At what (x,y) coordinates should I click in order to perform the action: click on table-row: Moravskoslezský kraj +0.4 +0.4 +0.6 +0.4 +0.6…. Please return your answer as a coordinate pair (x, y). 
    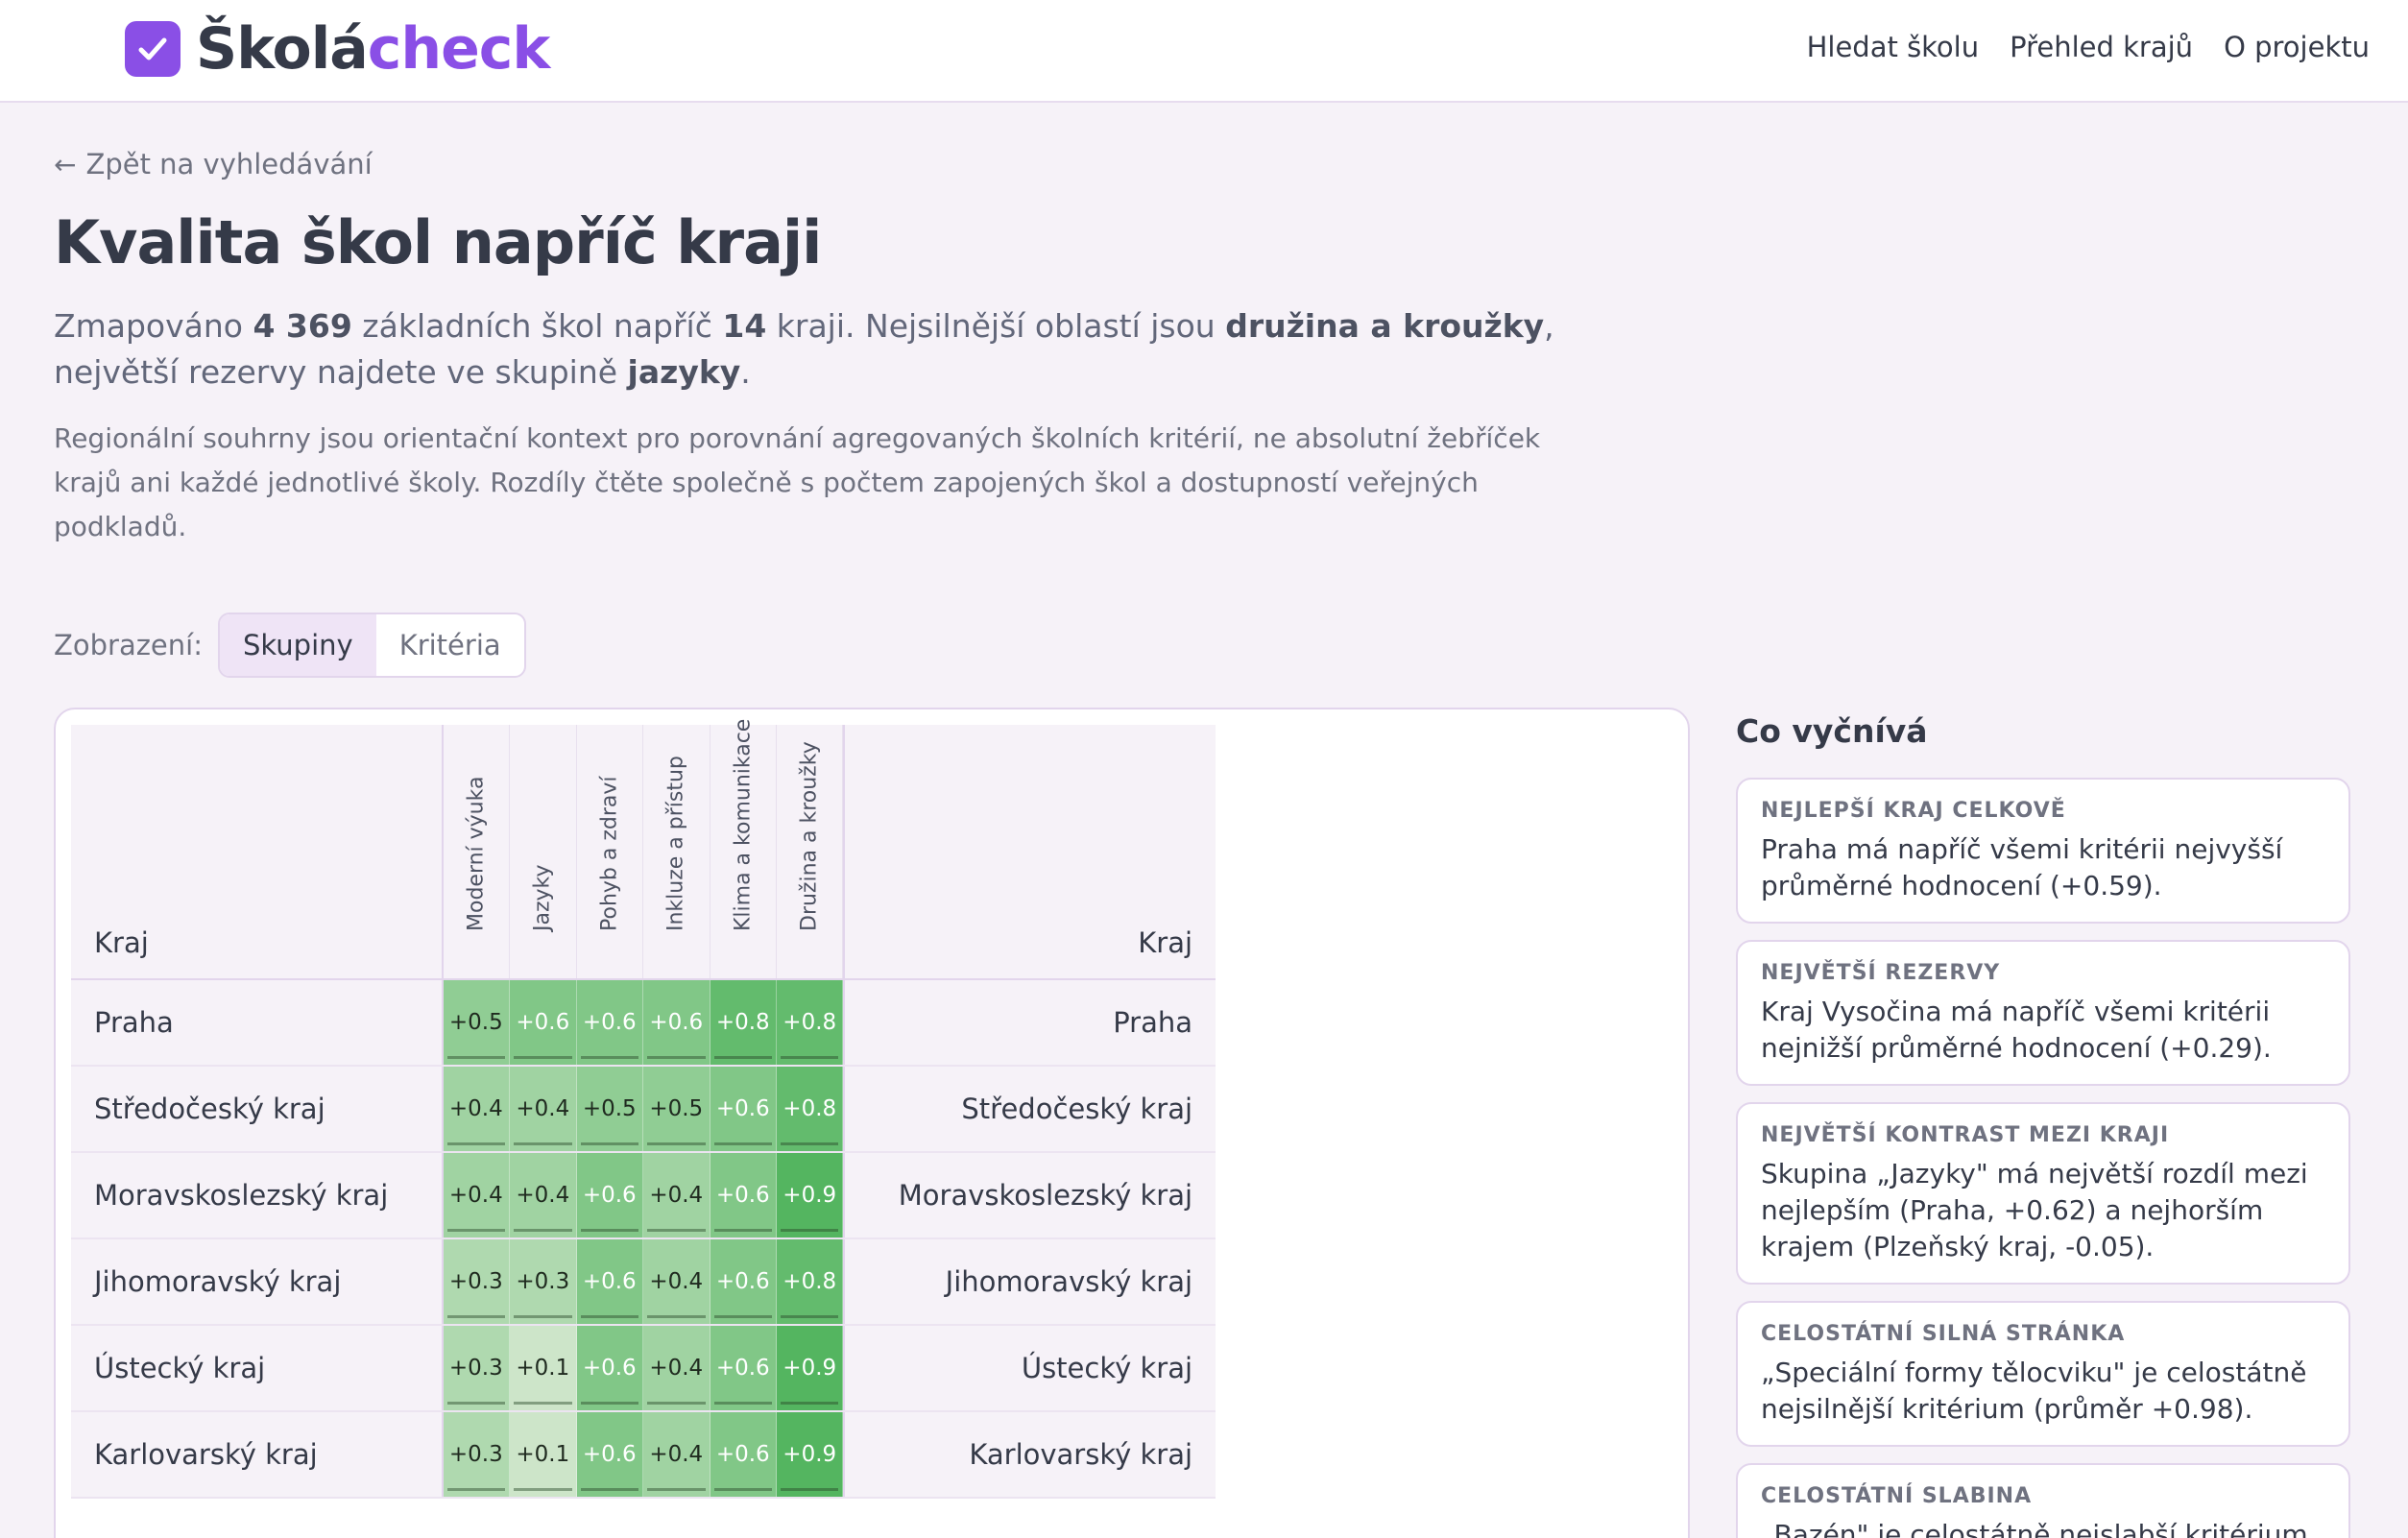
    Looking at the image, I should click on (644, 1196).